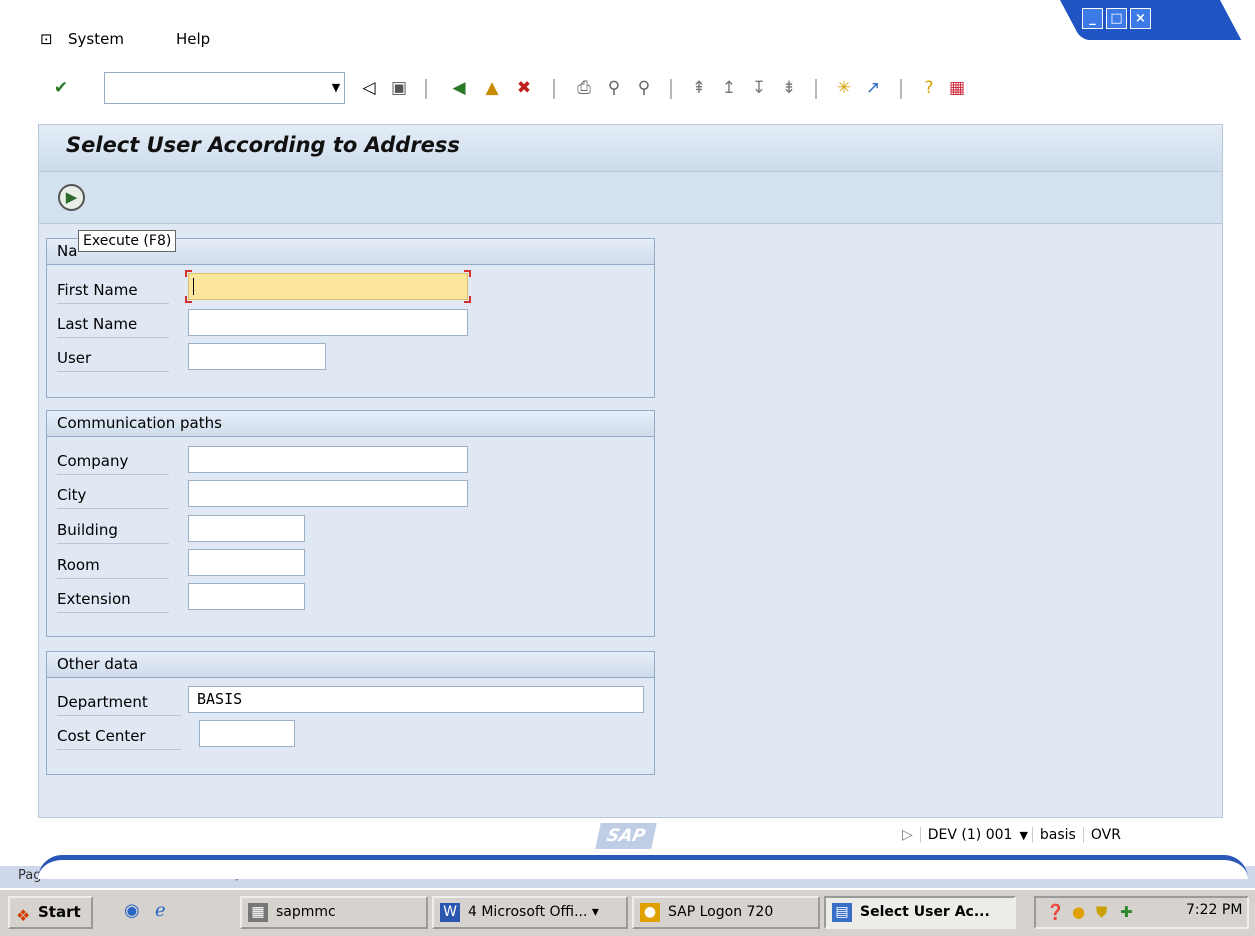 This screenshot has height=936, width=1255. I want to click on execute-tooltip: Execute (F8), so click(127, 241).